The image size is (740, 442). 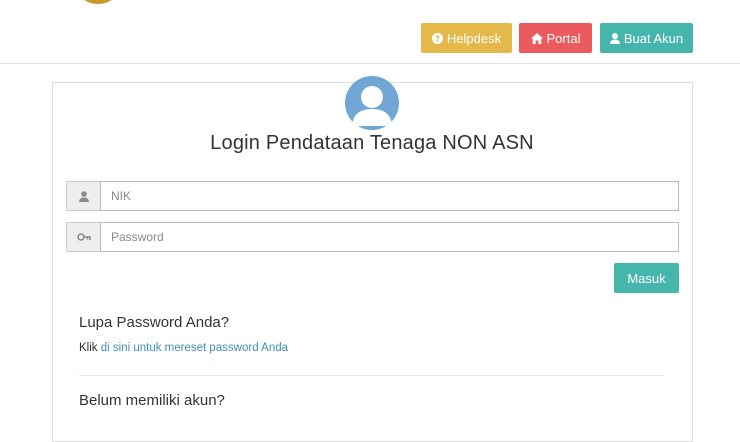 I want to click on password-field, so click(x=372, y=237).